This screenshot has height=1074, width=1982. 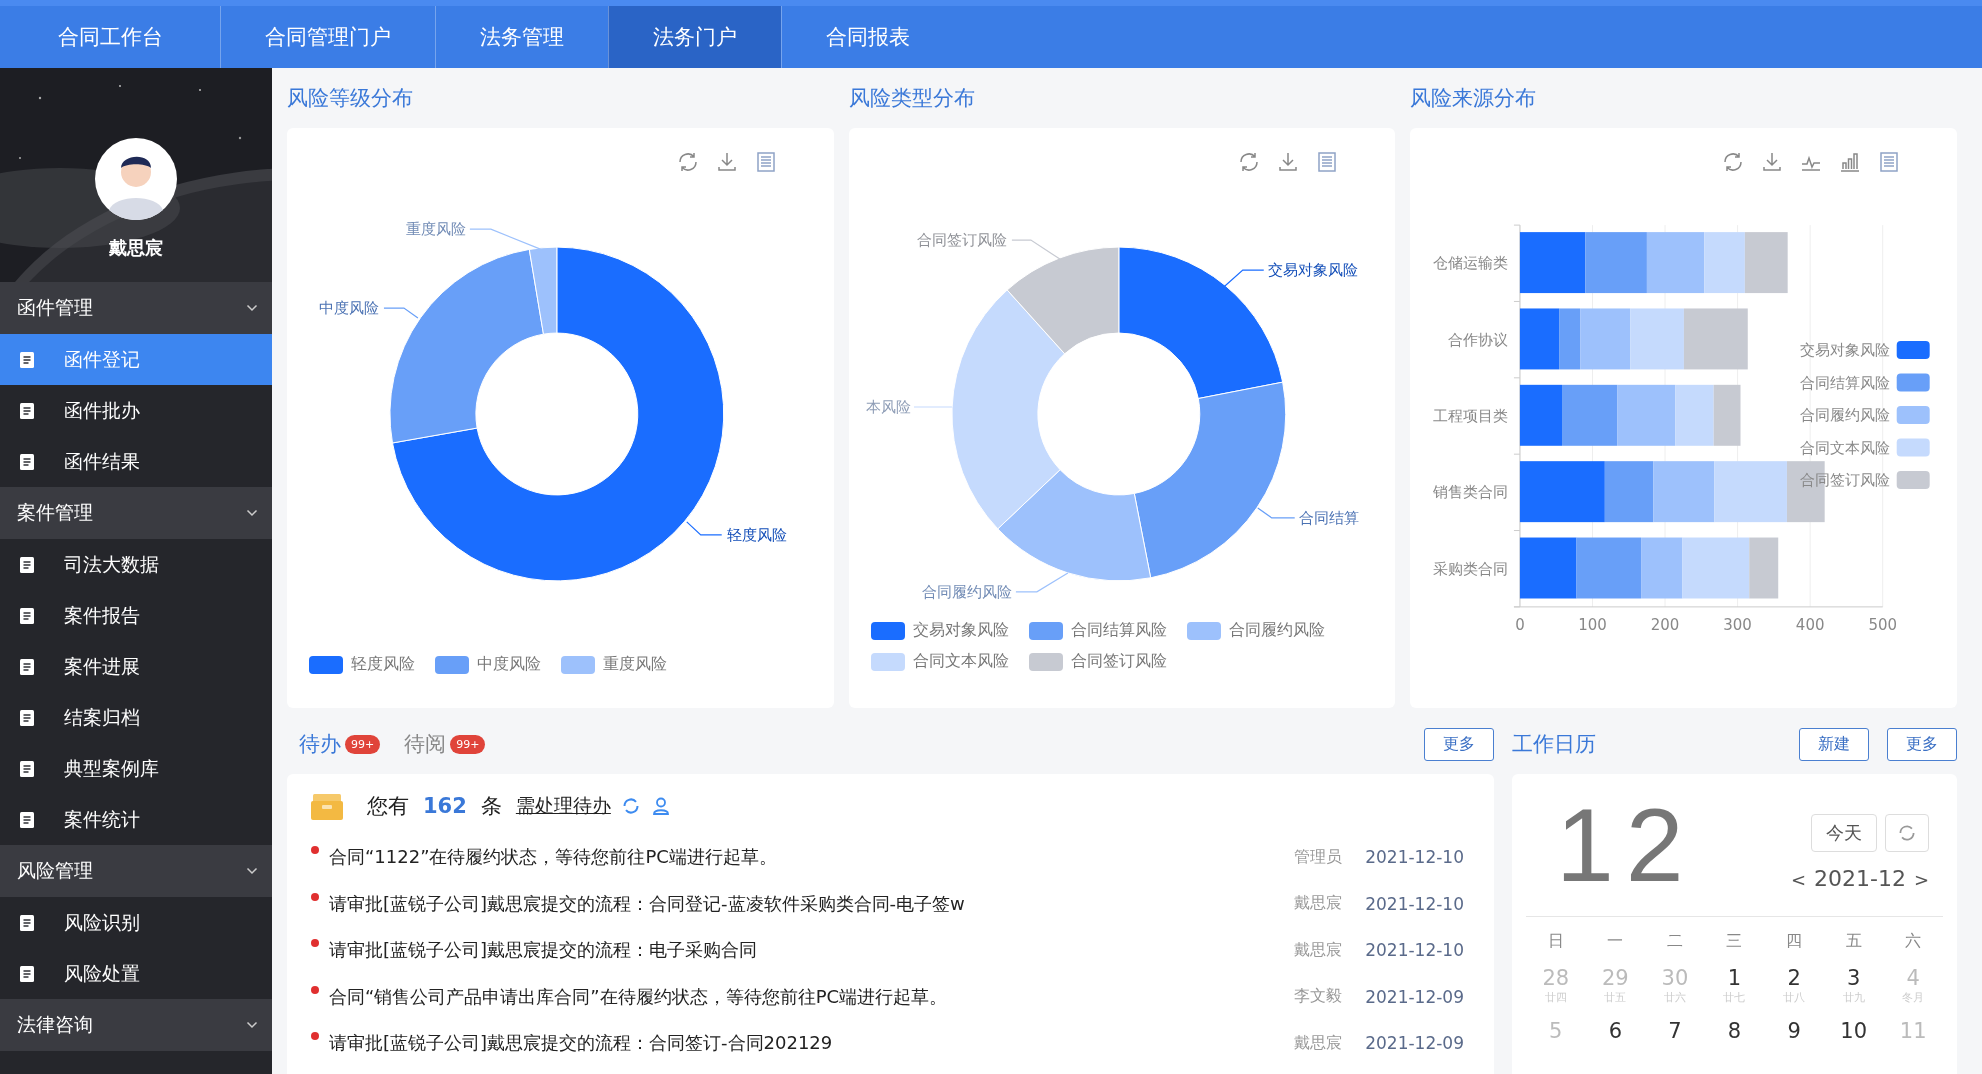 I want to click on day-number: 10, so click(x=1853, y=1031).